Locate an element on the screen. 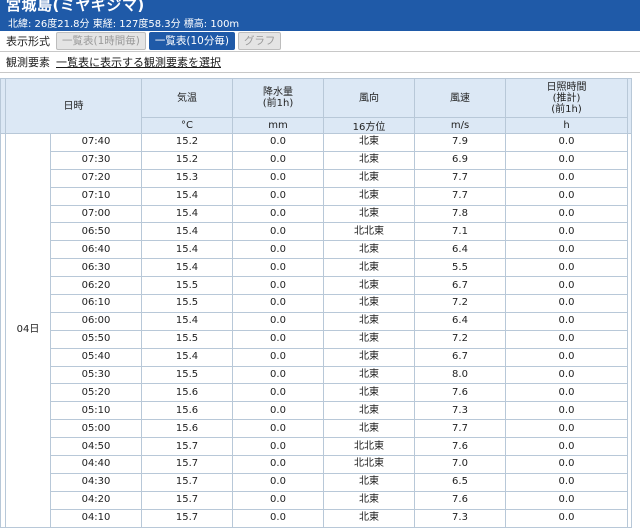  cell-0: 04:50 is located at coordinates (96, 447).